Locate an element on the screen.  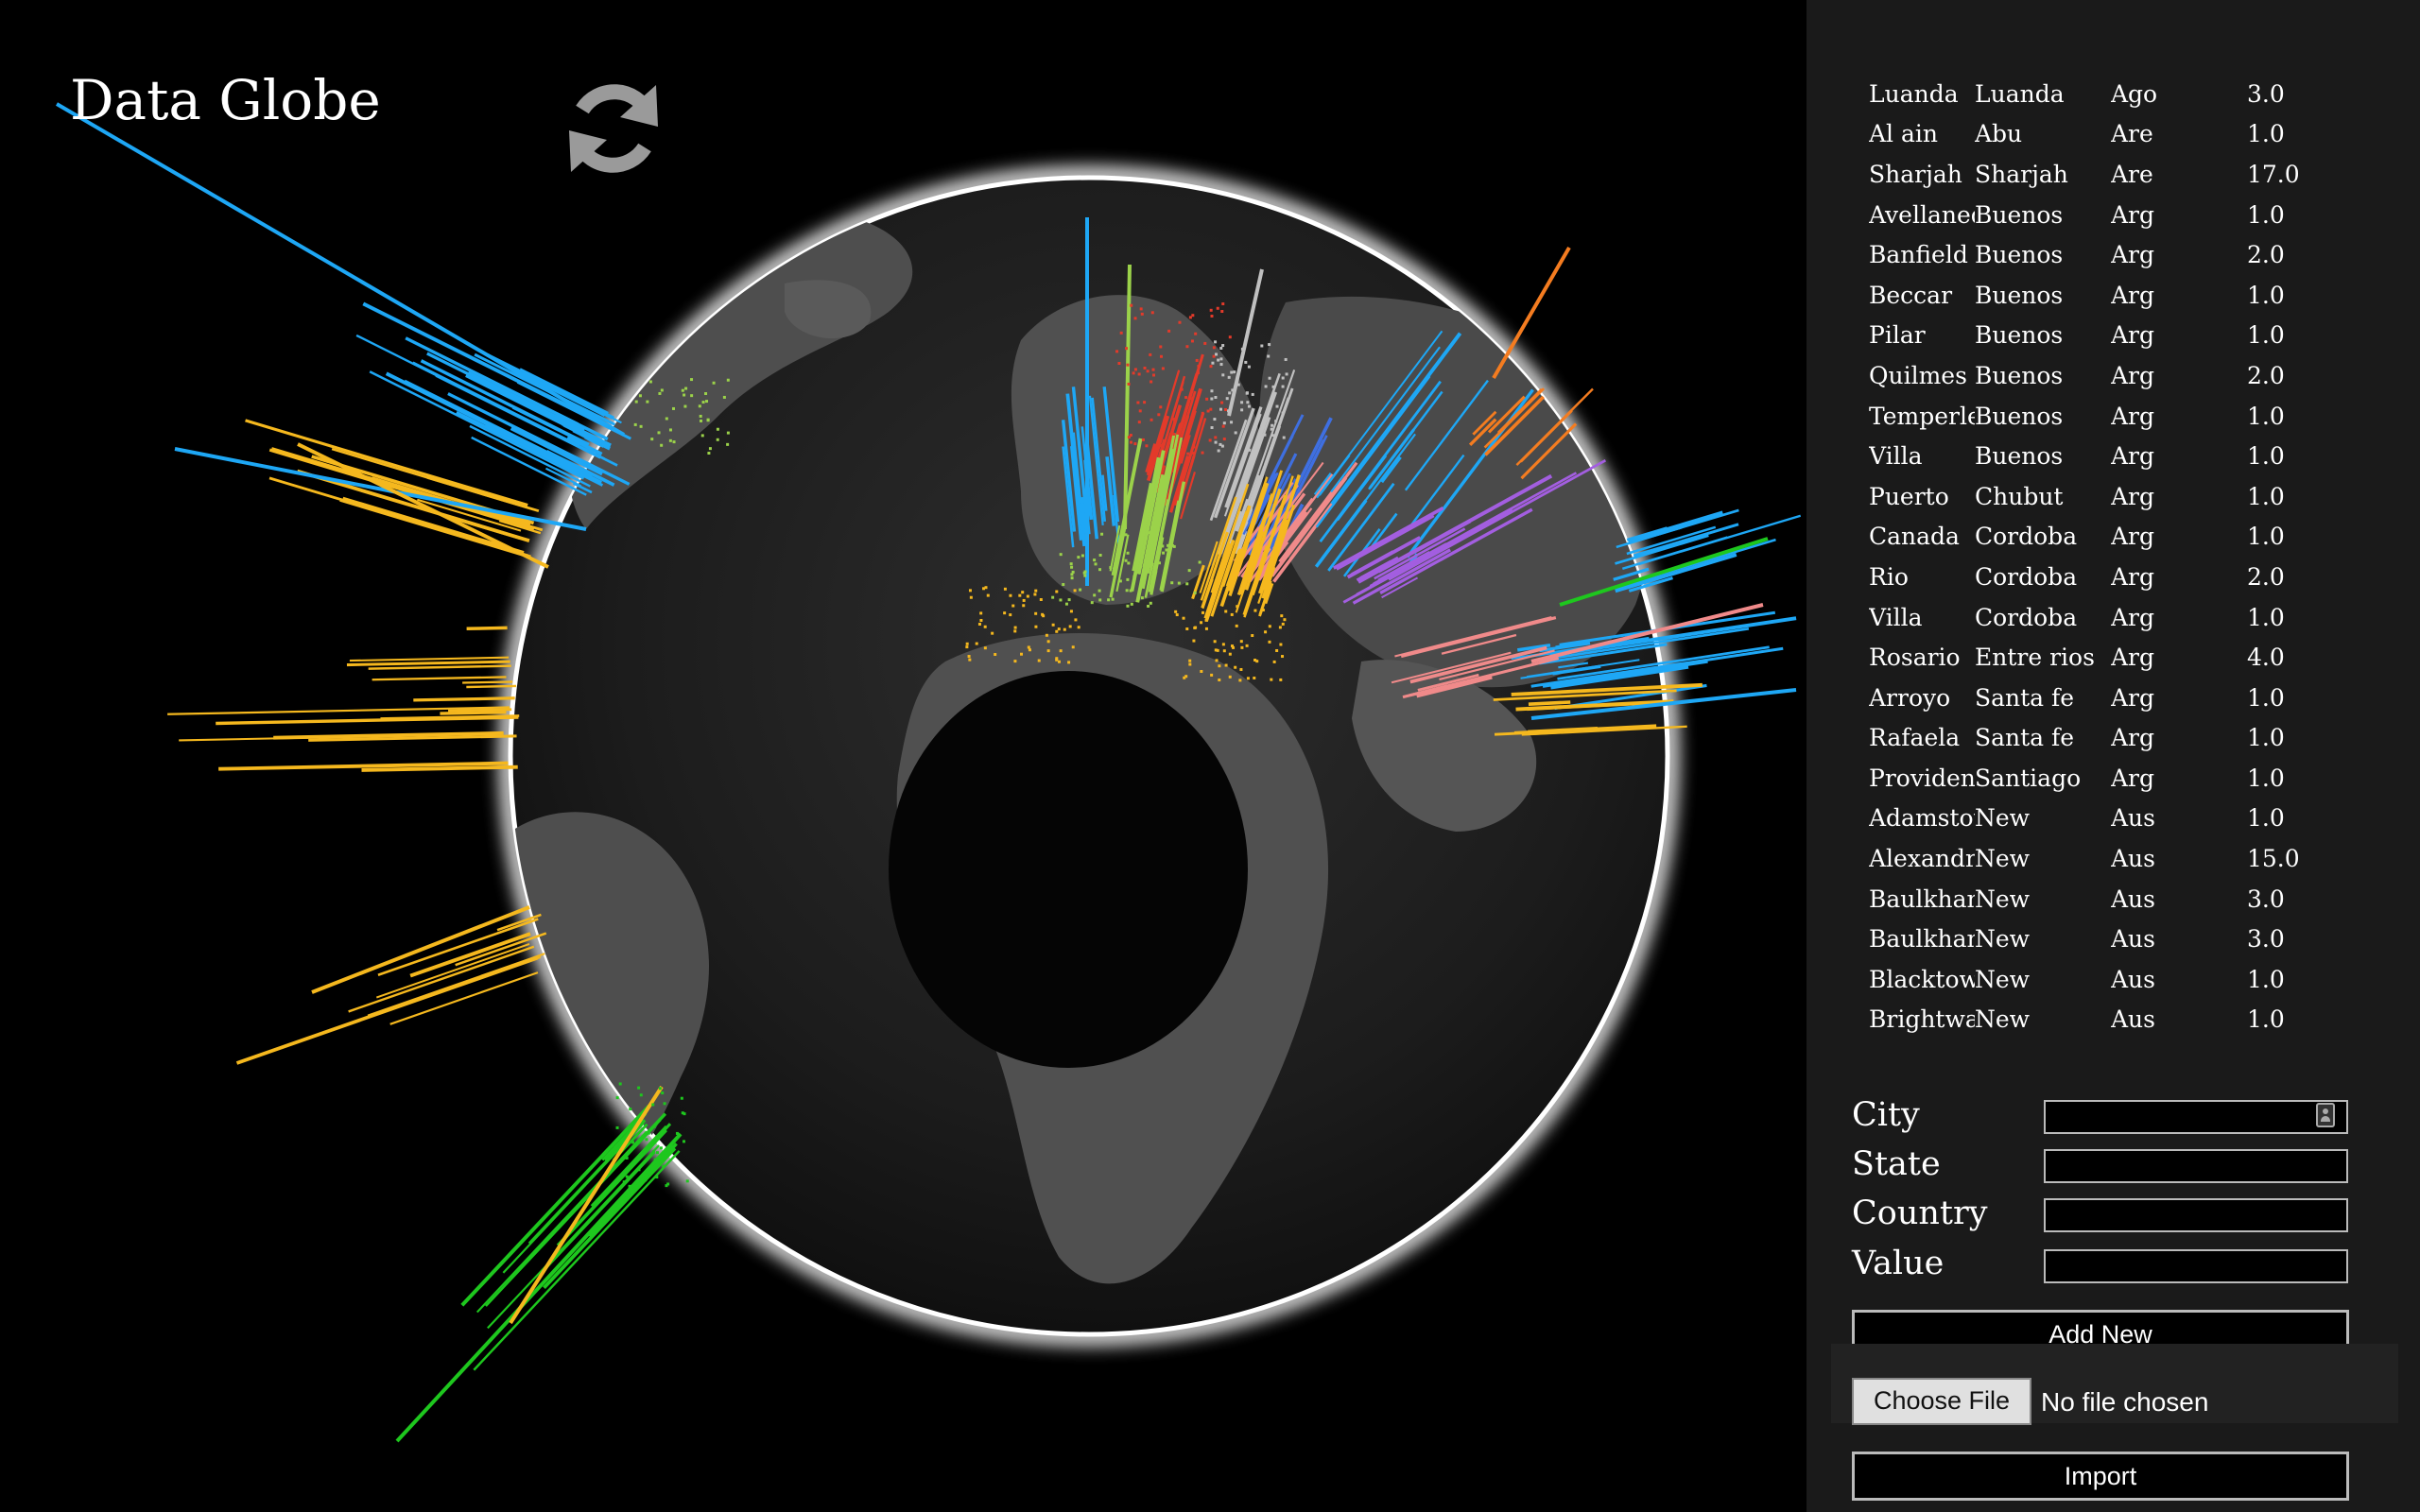
contact-autofill-icon is located at coordinates (2325, 1115).